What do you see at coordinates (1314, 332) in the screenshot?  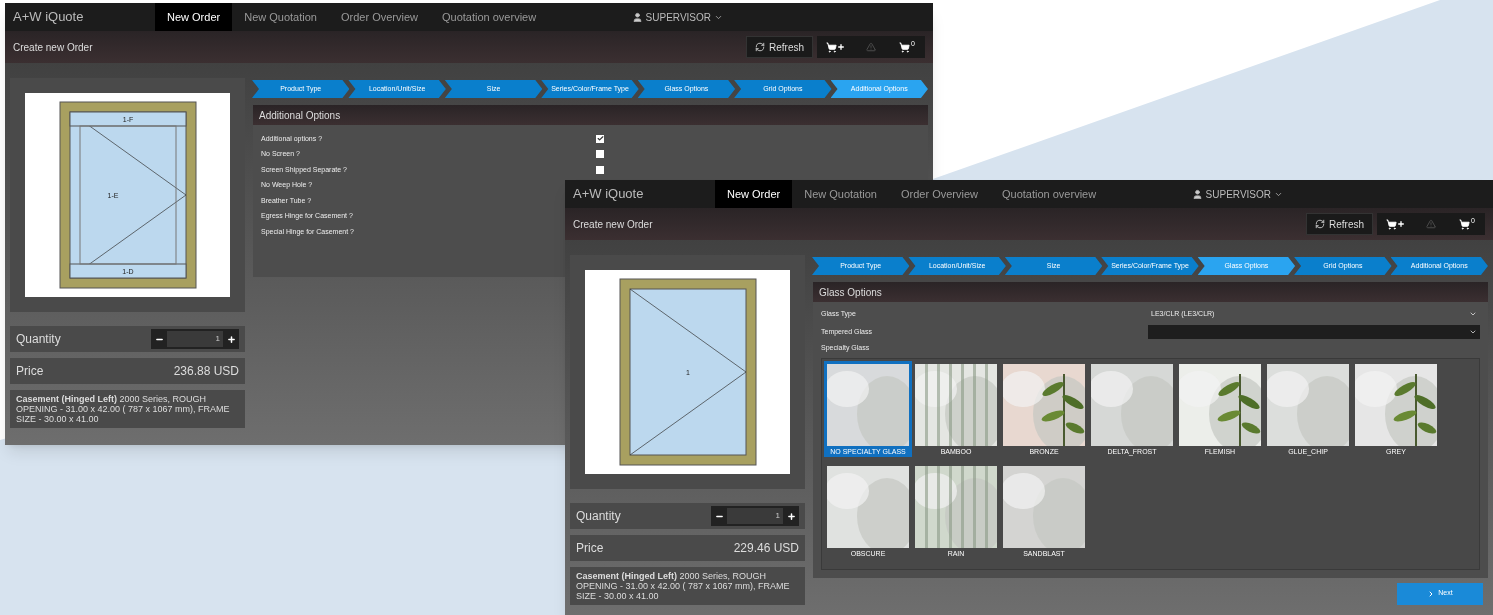 I see `dropdown-field` at bounding box center [1314, 332].